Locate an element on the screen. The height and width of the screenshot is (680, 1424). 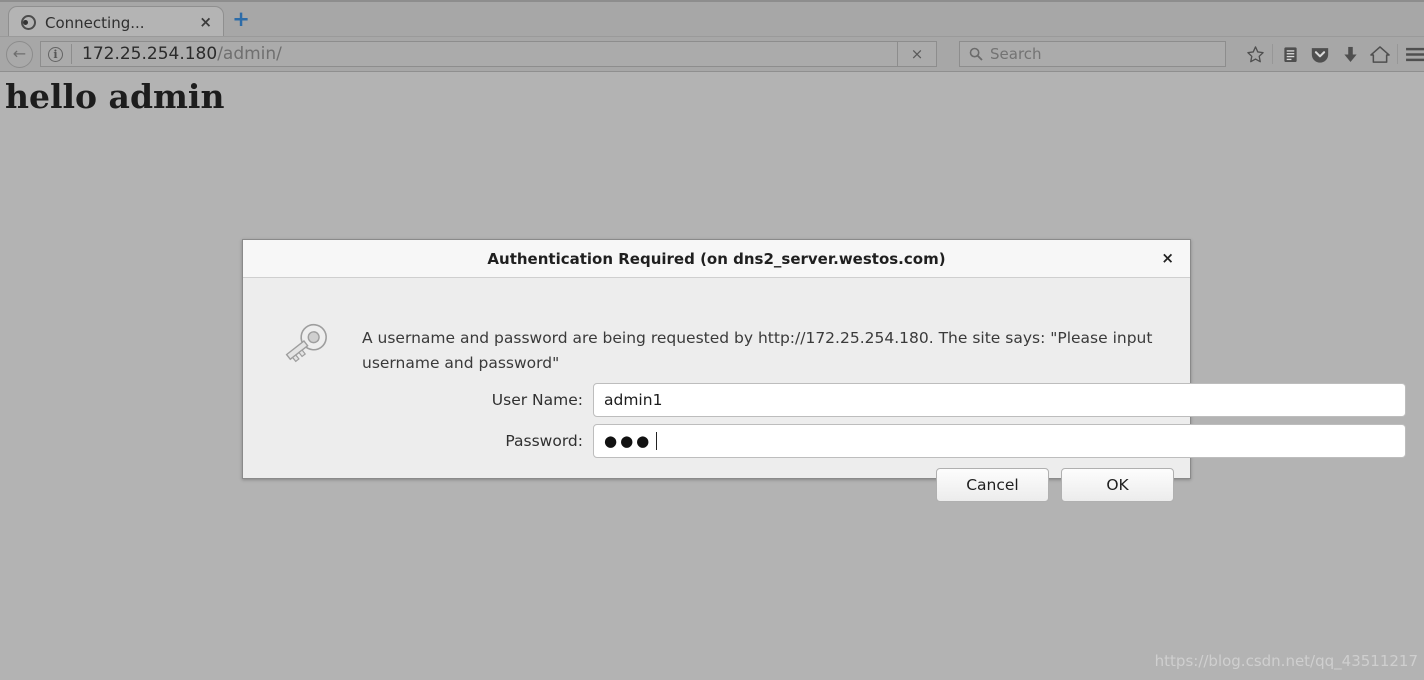
new-tab-button: + is located at coordinates (241, 20).